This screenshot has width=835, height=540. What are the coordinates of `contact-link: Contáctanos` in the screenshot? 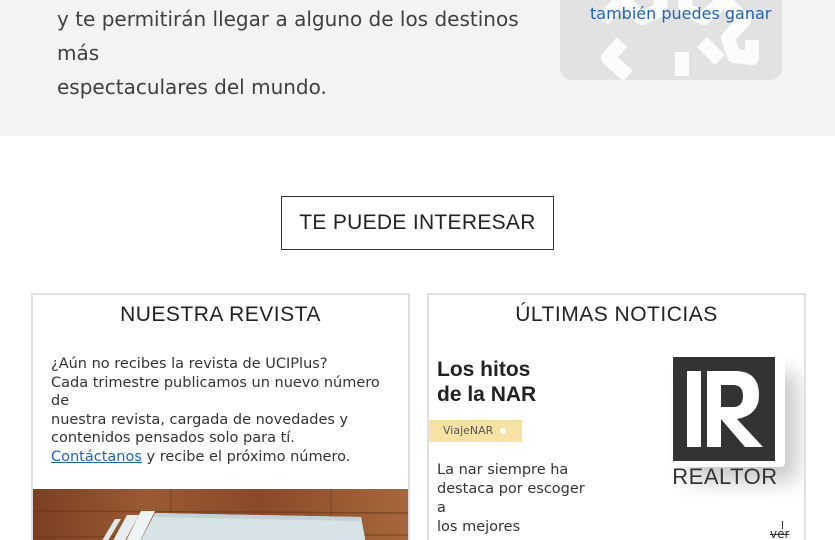 It's located at (96, 457).